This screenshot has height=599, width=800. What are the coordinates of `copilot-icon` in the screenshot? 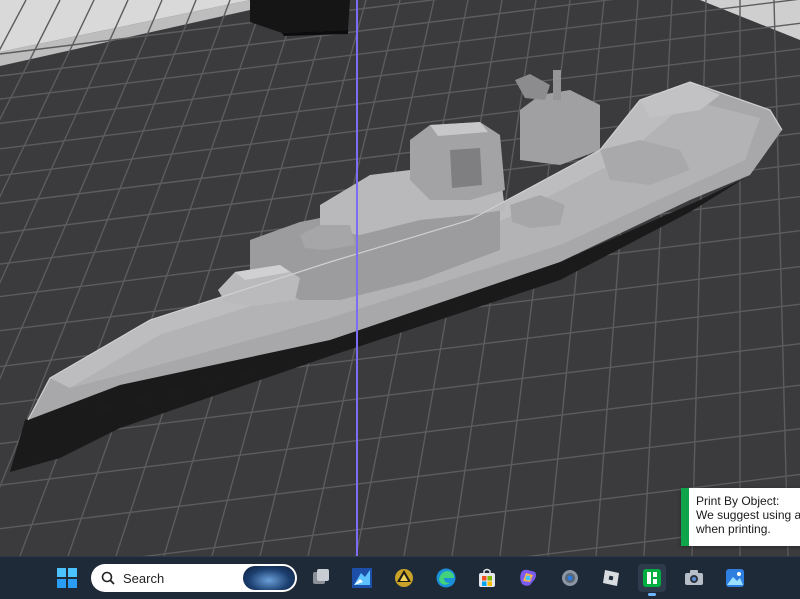 It's located at (528, 578).